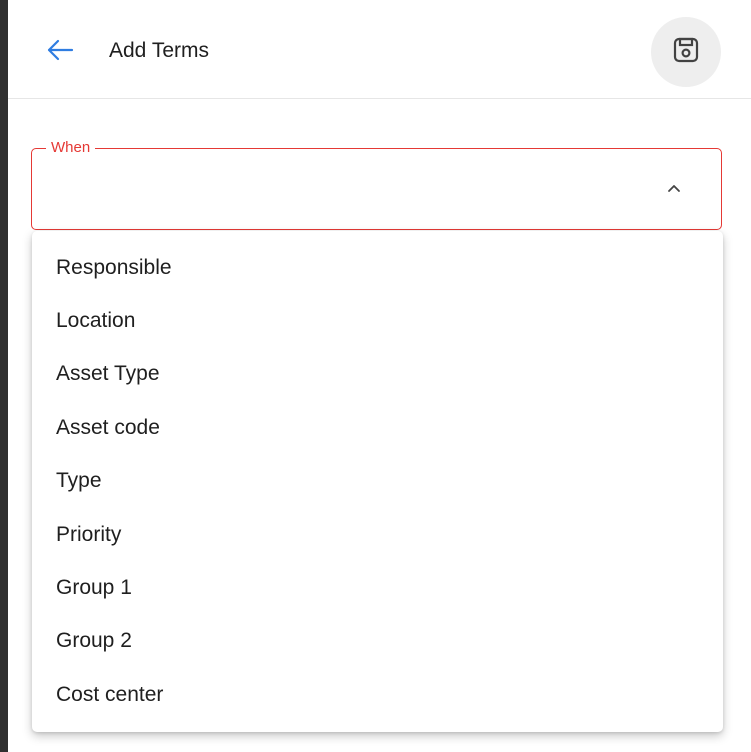 The image size is (751, 752). What do you see at coordinates (377, 587) in the screenshot?
I see `menu-item-group-1: Group 1` at bounding box center [377, 587].